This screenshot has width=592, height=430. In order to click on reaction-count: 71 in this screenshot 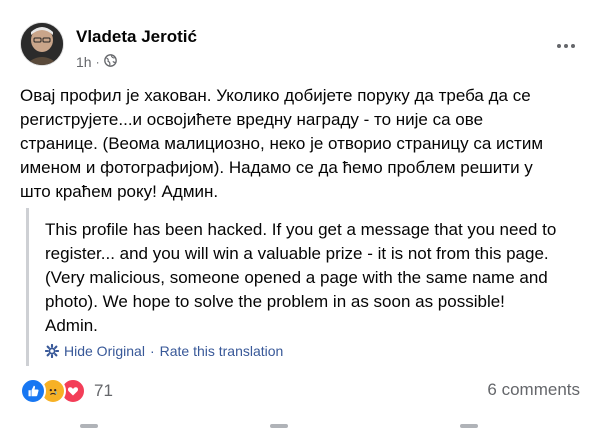, I will do `click(103, 390)`.